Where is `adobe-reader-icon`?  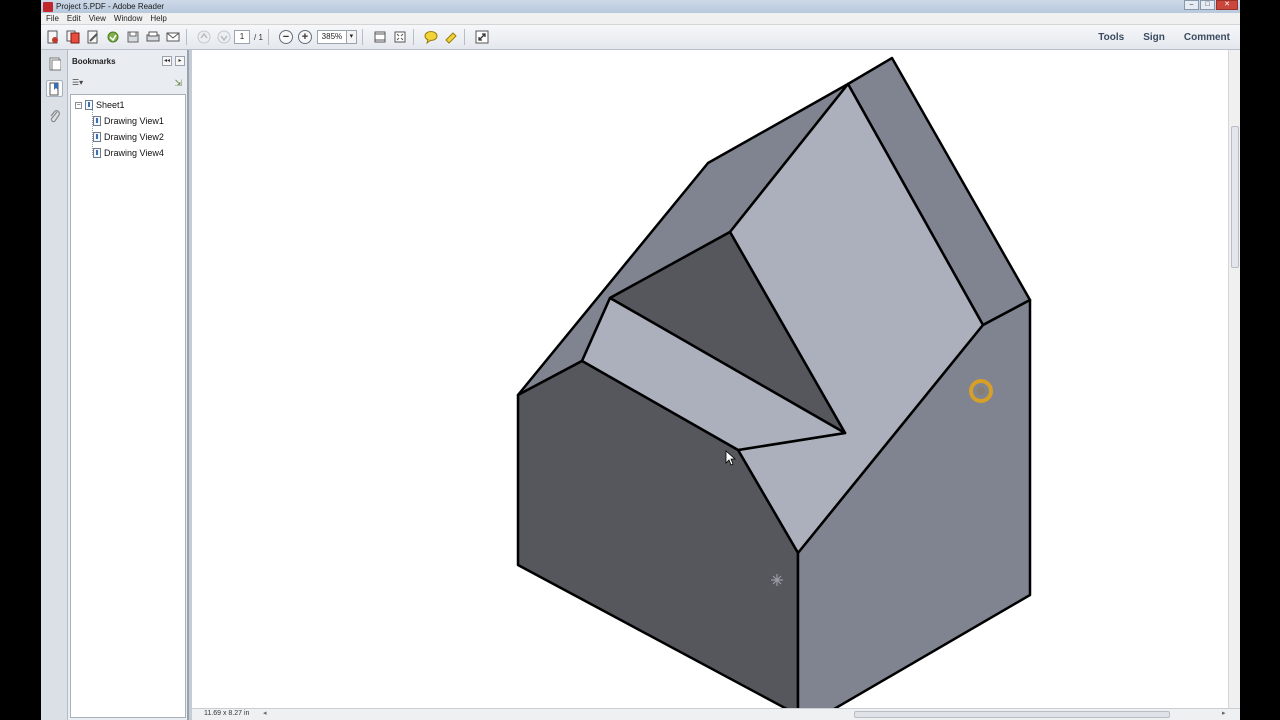 adobe-reader-icon is located at coordinates (48, 6).